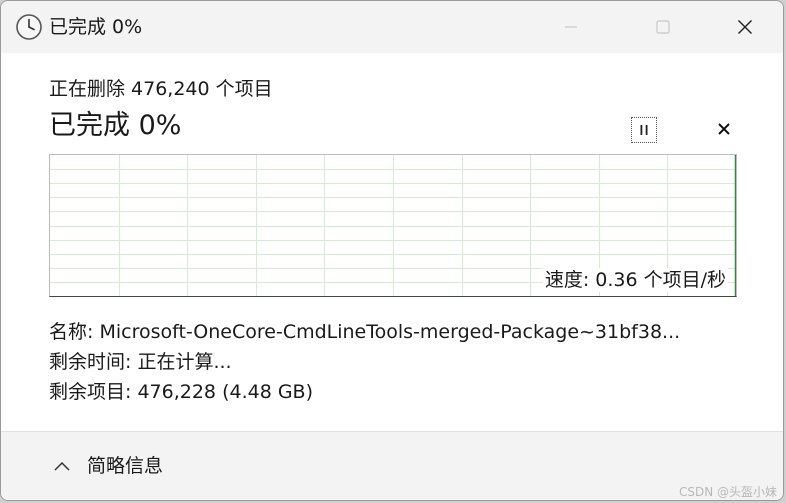  What do you see at coordinates (161, 89) in the screenshot?
I see `operation-summary: 正在删除 476,240 个项目` at bounding box center [161, 89].